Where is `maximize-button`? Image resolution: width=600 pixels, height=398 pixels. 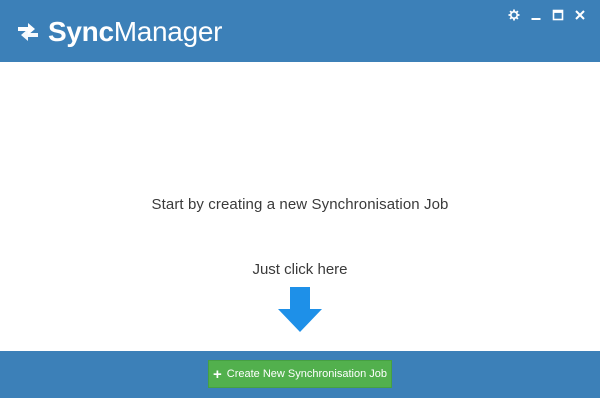
maximize-button is located at coordinates (558, 15).